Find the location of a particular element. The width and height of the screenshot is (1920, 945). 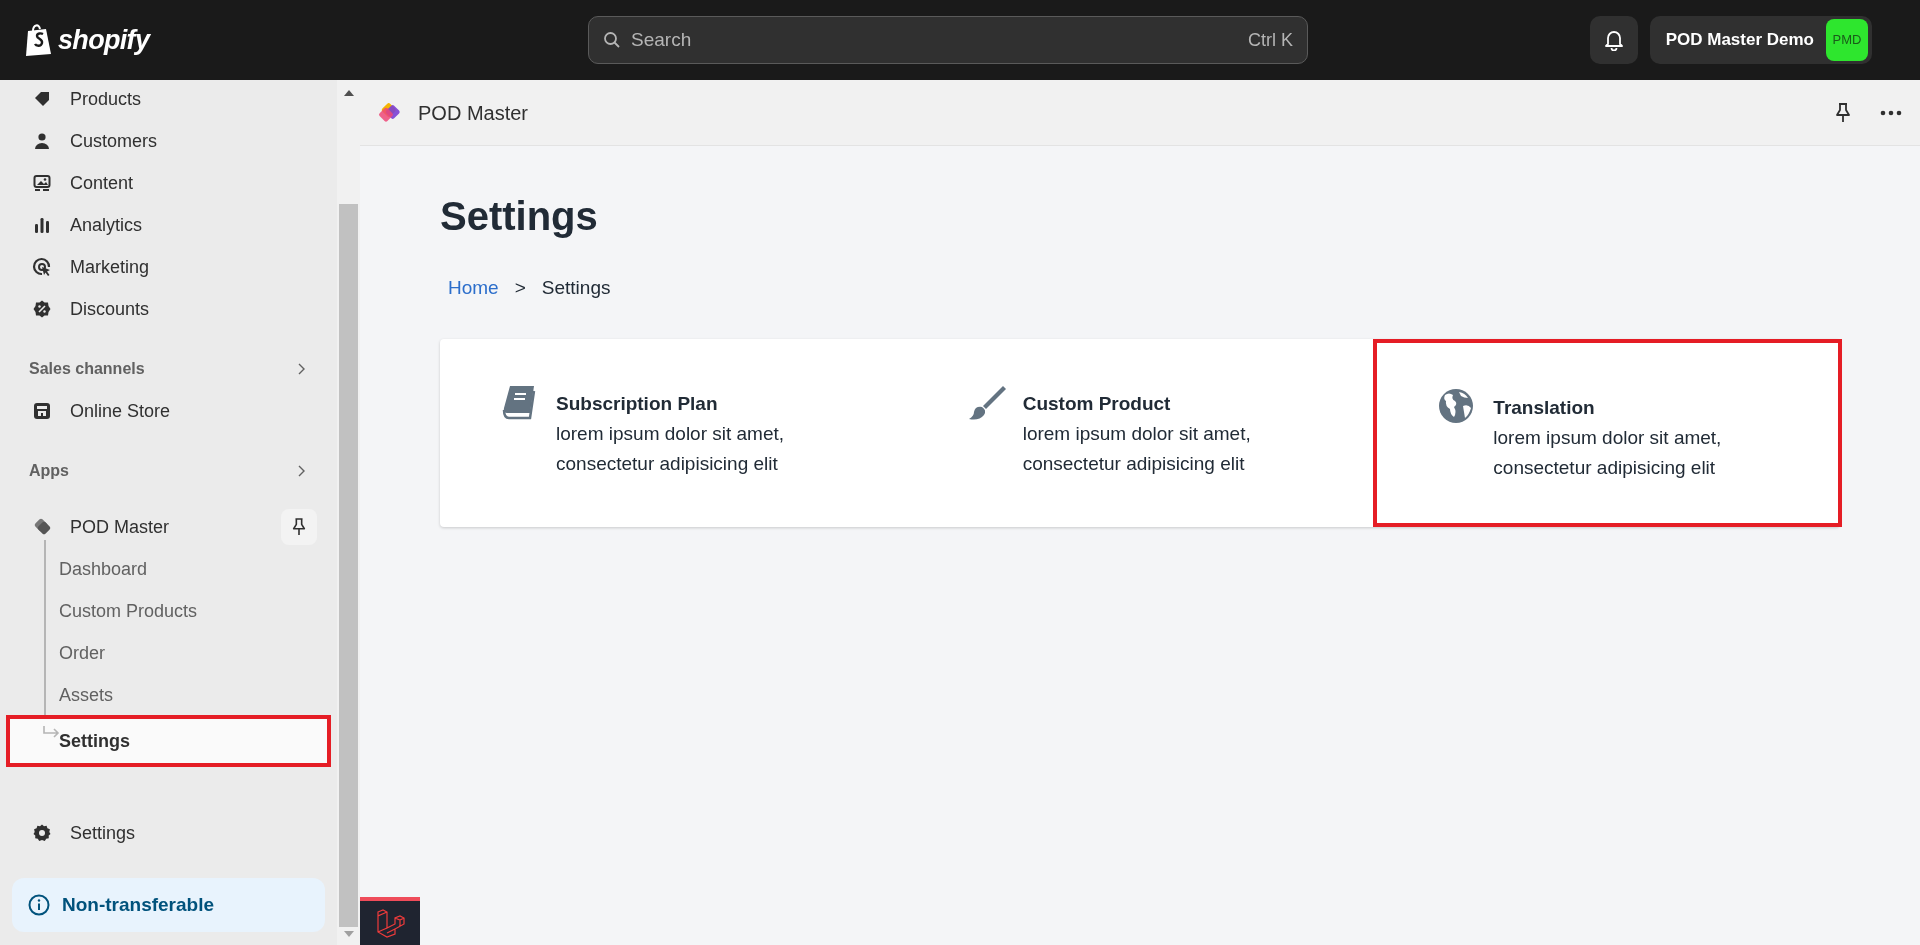

pin-button is located at coordinates (299, 527).